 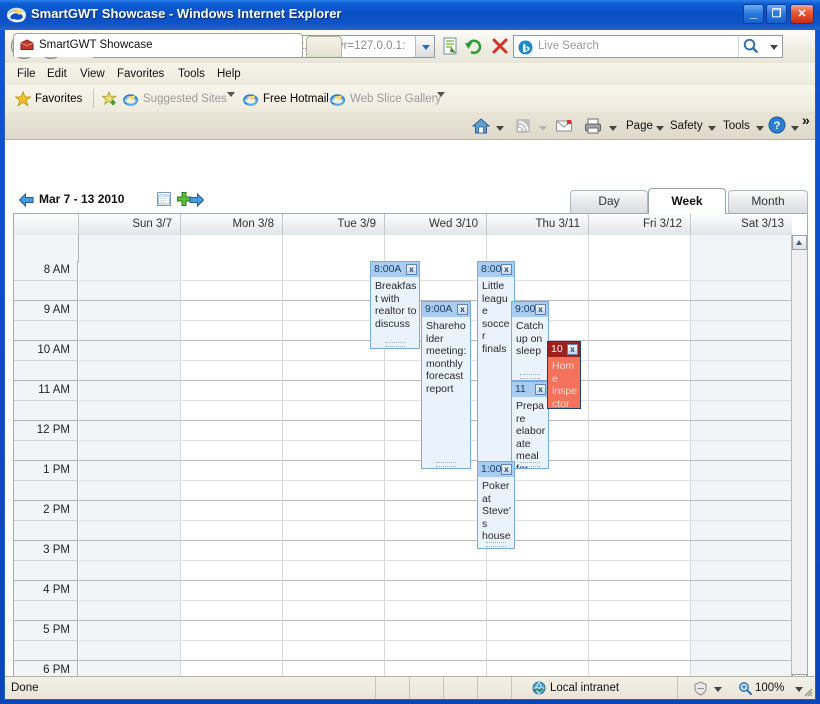 I want to click on close-button: ✕, so click(x=802, y=14).